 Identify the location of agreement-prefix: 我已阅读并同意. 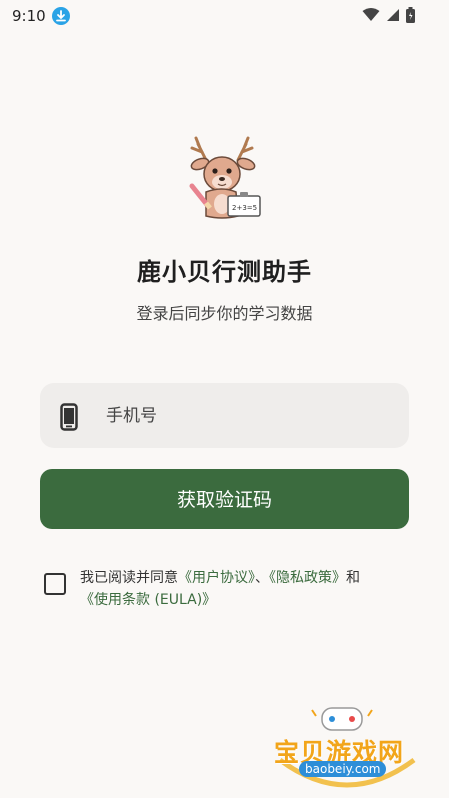
(129, 578).